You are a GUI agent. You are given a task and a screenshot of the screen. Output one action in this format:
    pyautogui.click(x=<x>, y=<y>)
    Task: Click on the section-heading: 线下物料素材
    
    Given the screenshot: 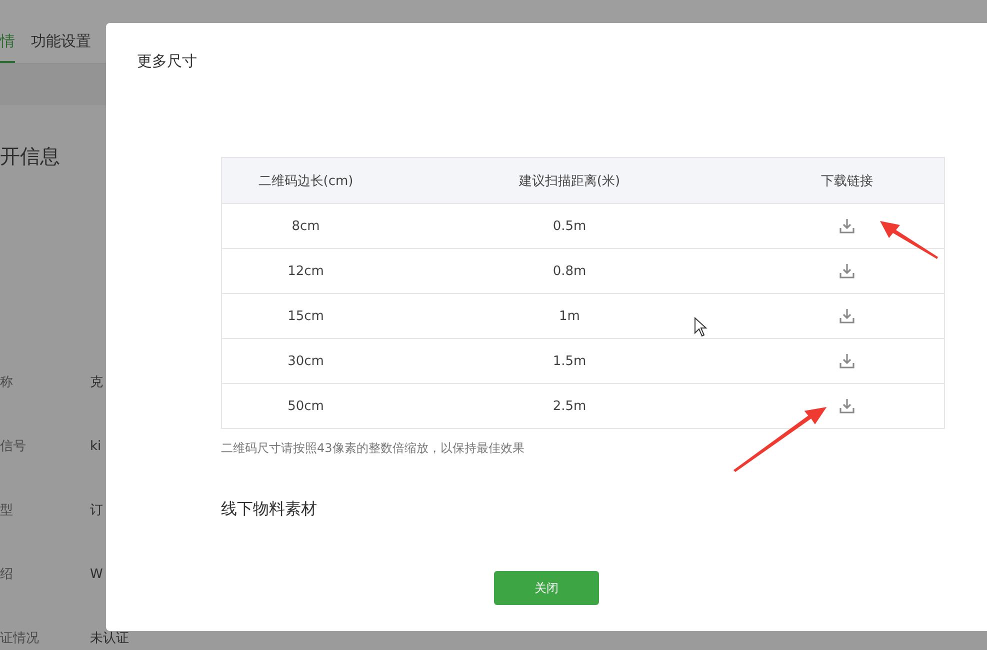 What is the action you would take?
    pyautogui.click(x=269, y=509)
    